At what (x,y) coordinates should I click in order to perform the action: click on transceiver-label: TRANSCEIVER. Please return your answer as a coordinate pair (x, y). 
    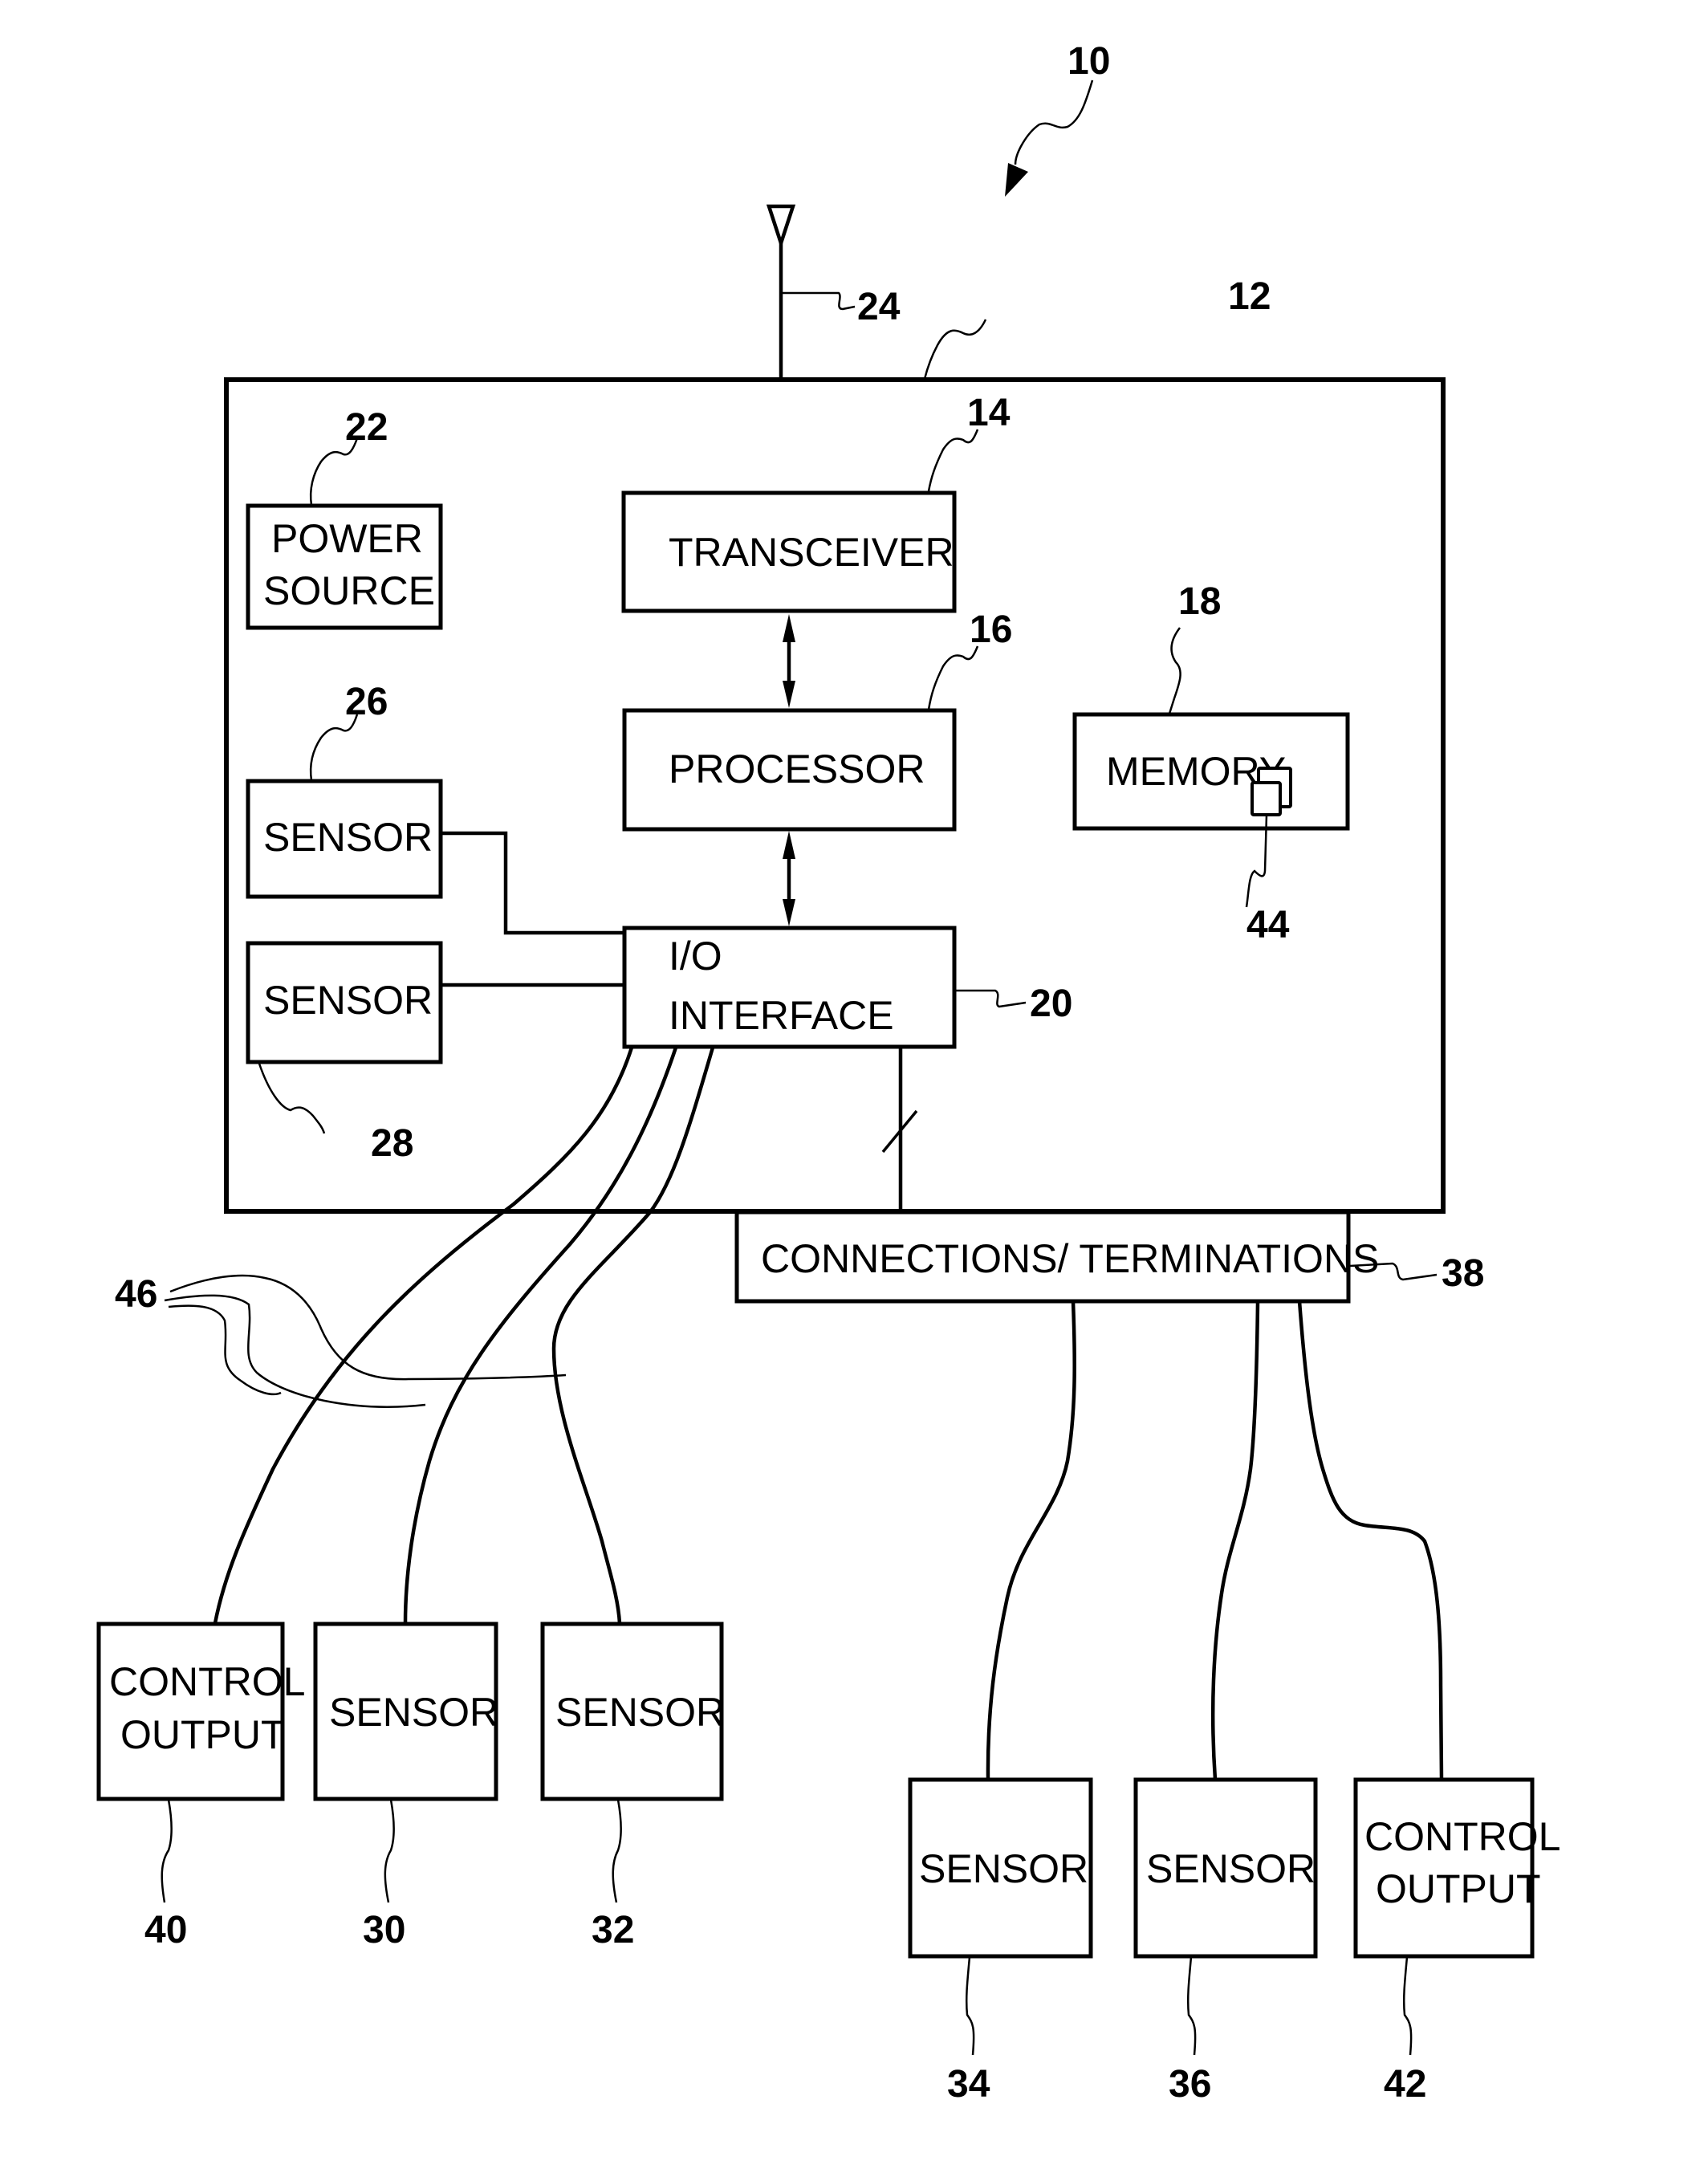
    Looking at the image, I should click on (811, 552).